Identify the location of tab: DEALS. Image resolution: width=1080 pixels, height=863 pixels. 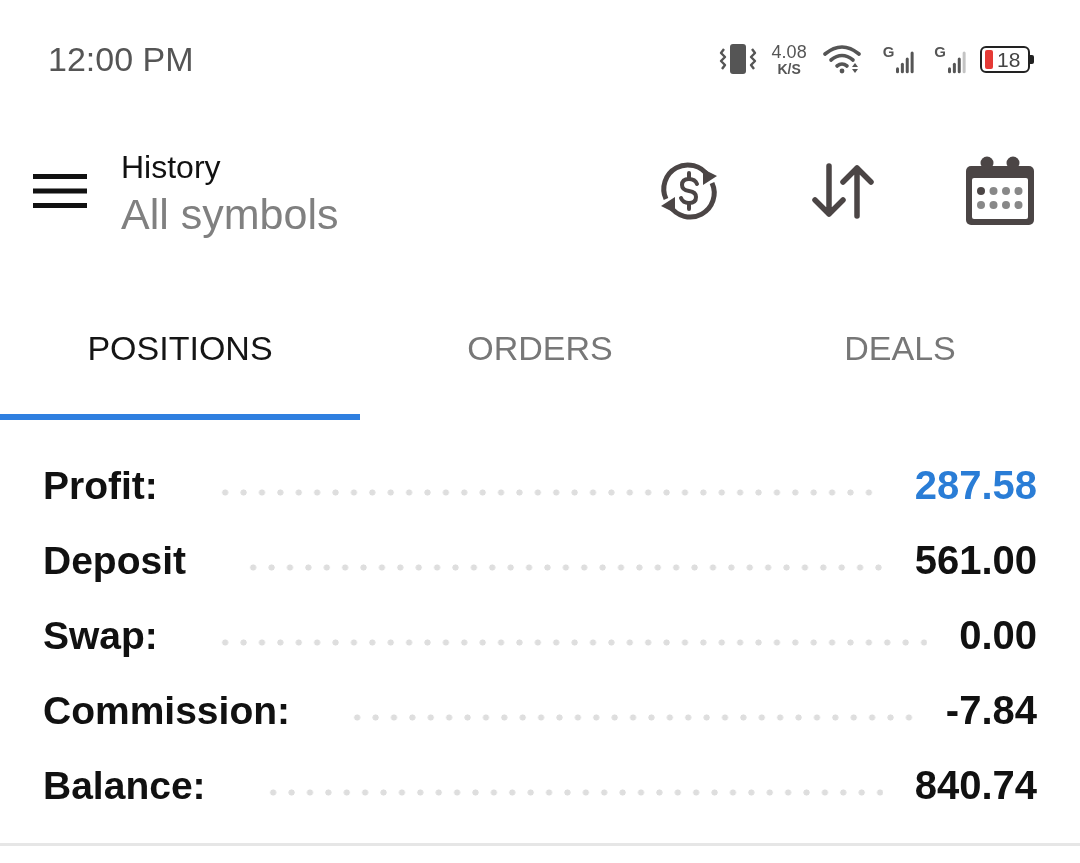
(900, 351).